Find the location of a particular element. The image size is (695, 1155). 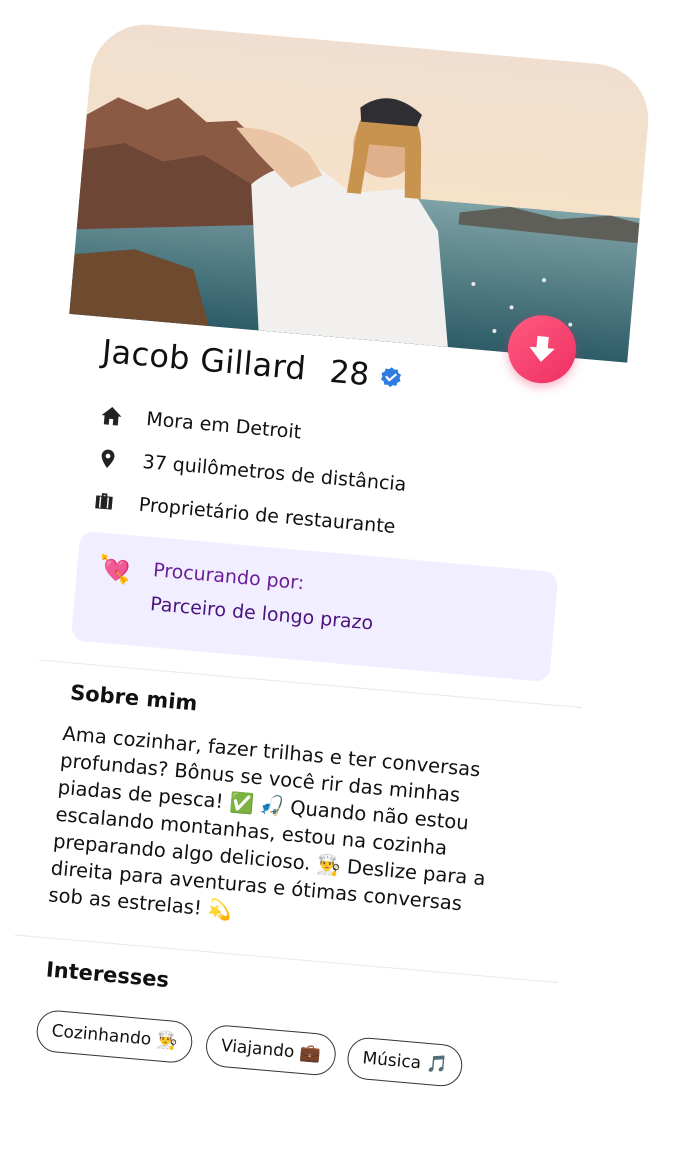

location-text: Mora em Detroit is located at coordinates (224, 426).